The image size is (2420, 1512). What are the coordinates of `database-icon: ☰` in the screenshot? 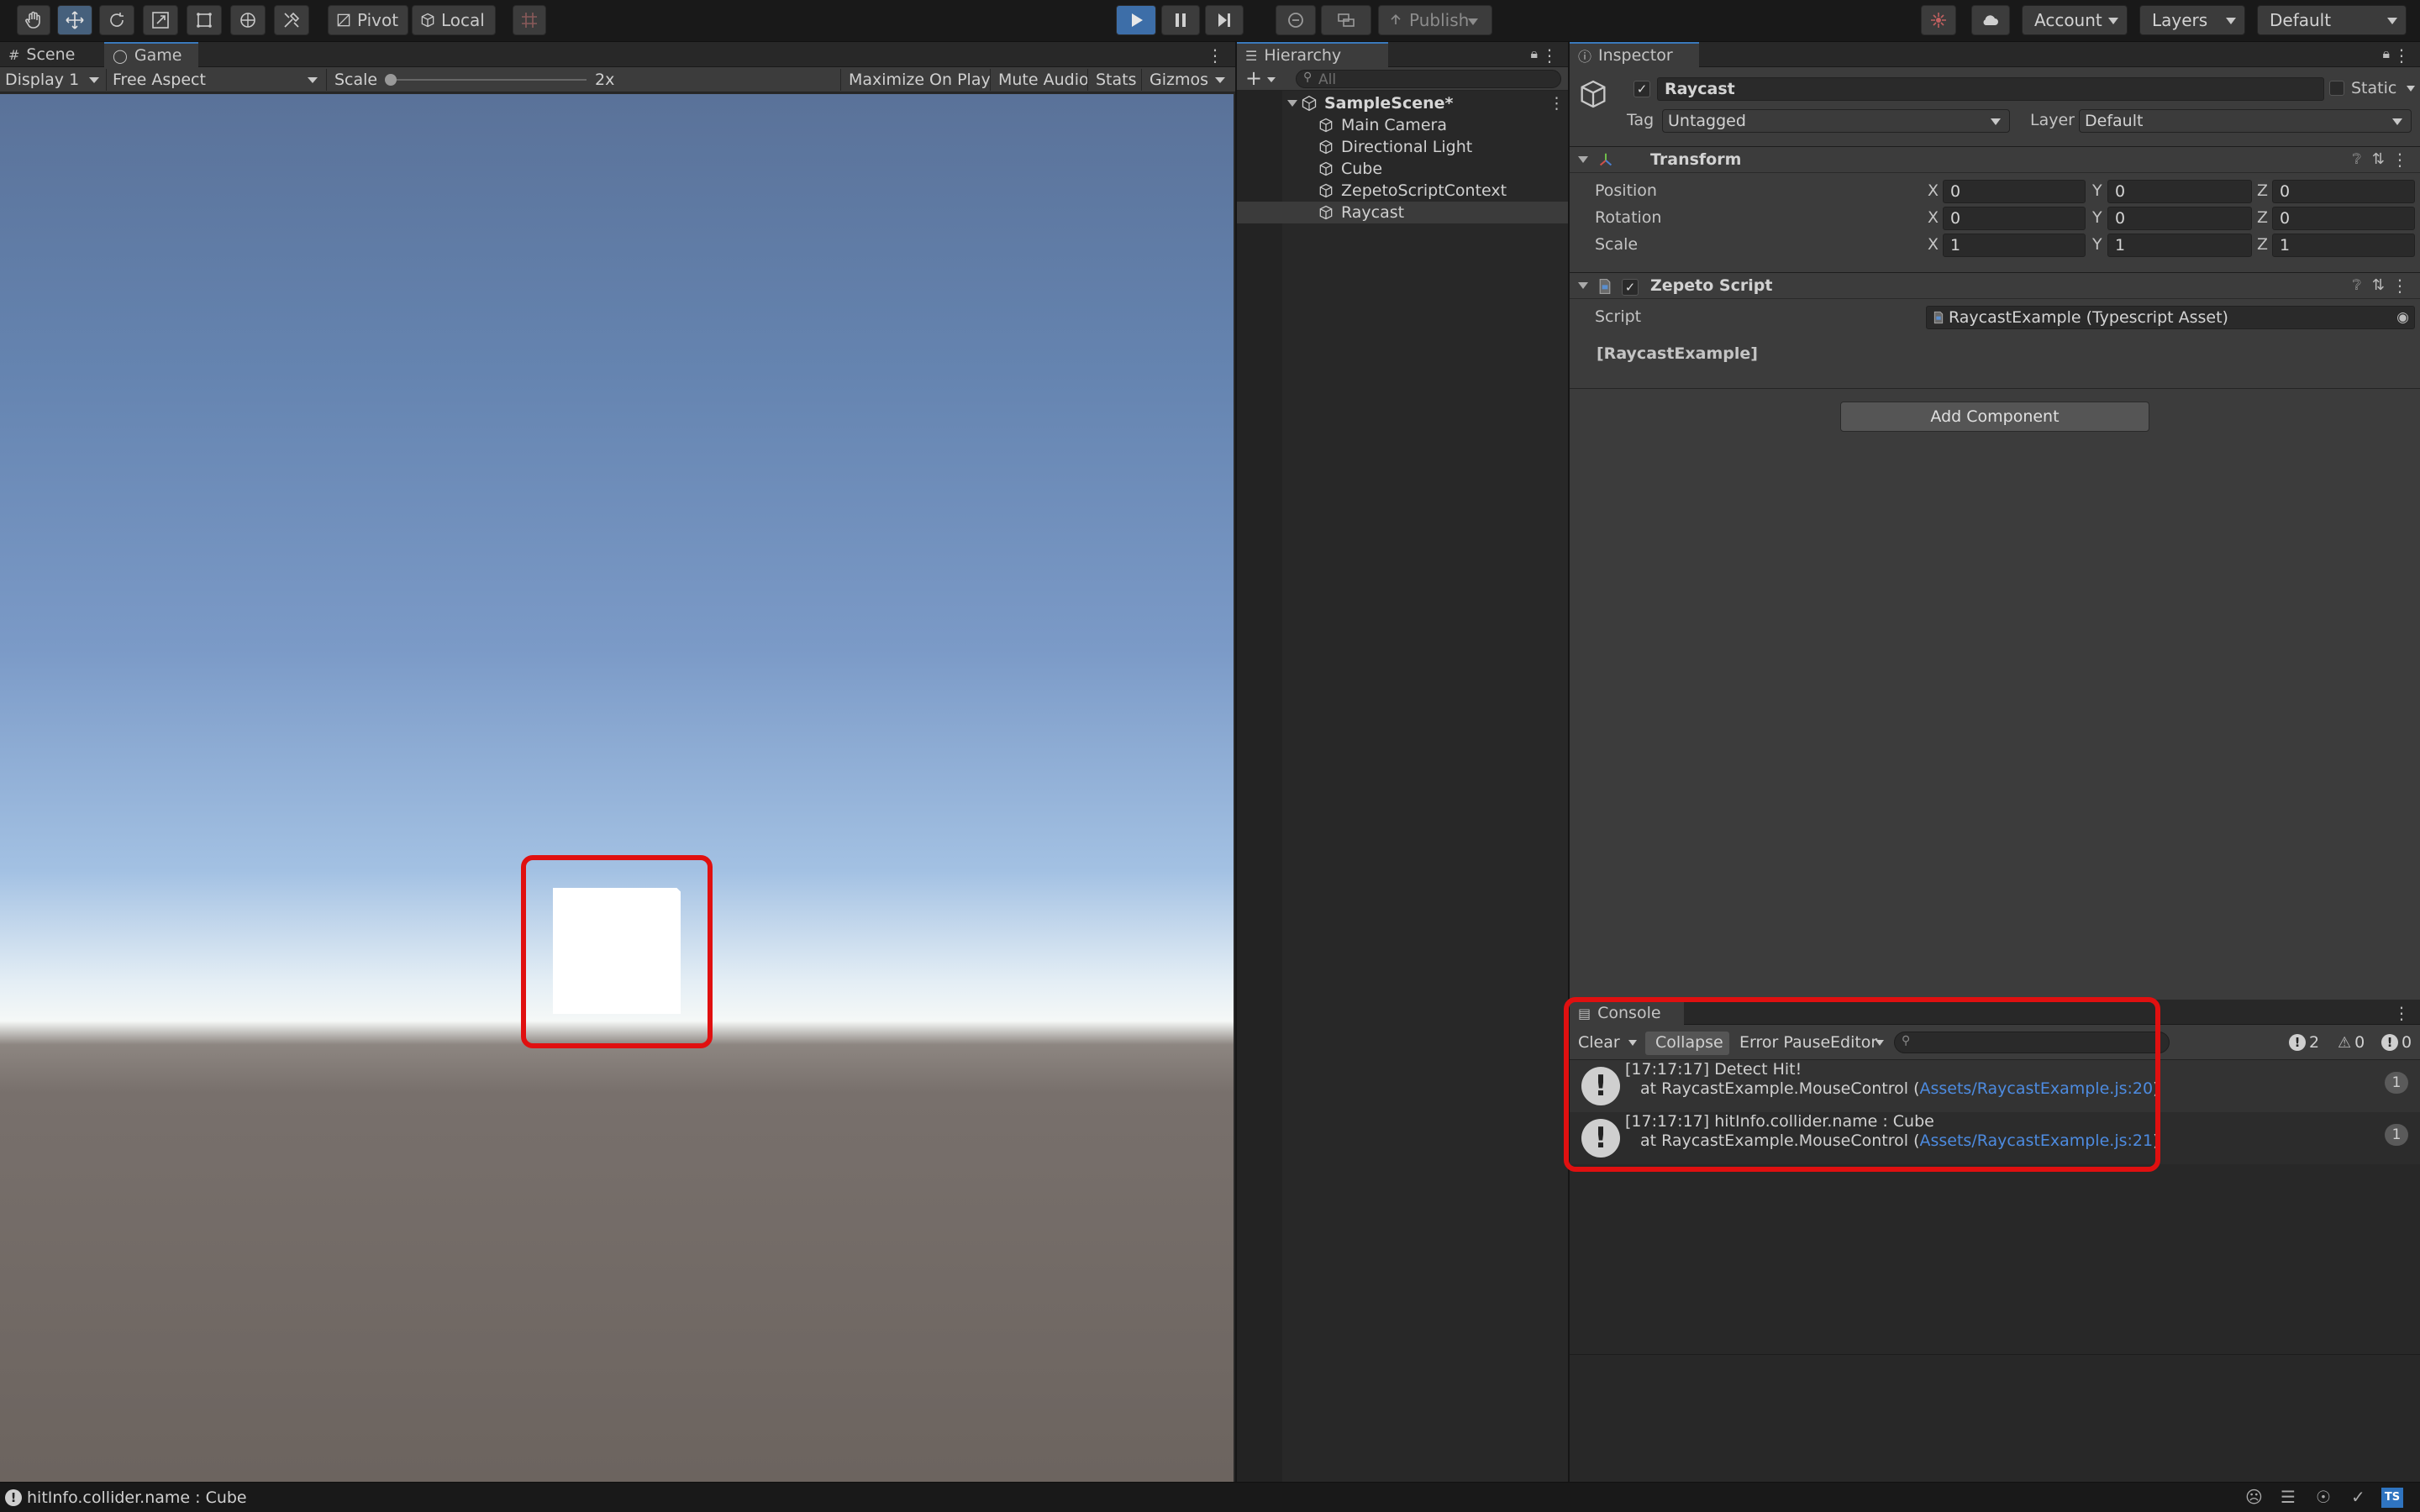 It's located at (2288, 1497).